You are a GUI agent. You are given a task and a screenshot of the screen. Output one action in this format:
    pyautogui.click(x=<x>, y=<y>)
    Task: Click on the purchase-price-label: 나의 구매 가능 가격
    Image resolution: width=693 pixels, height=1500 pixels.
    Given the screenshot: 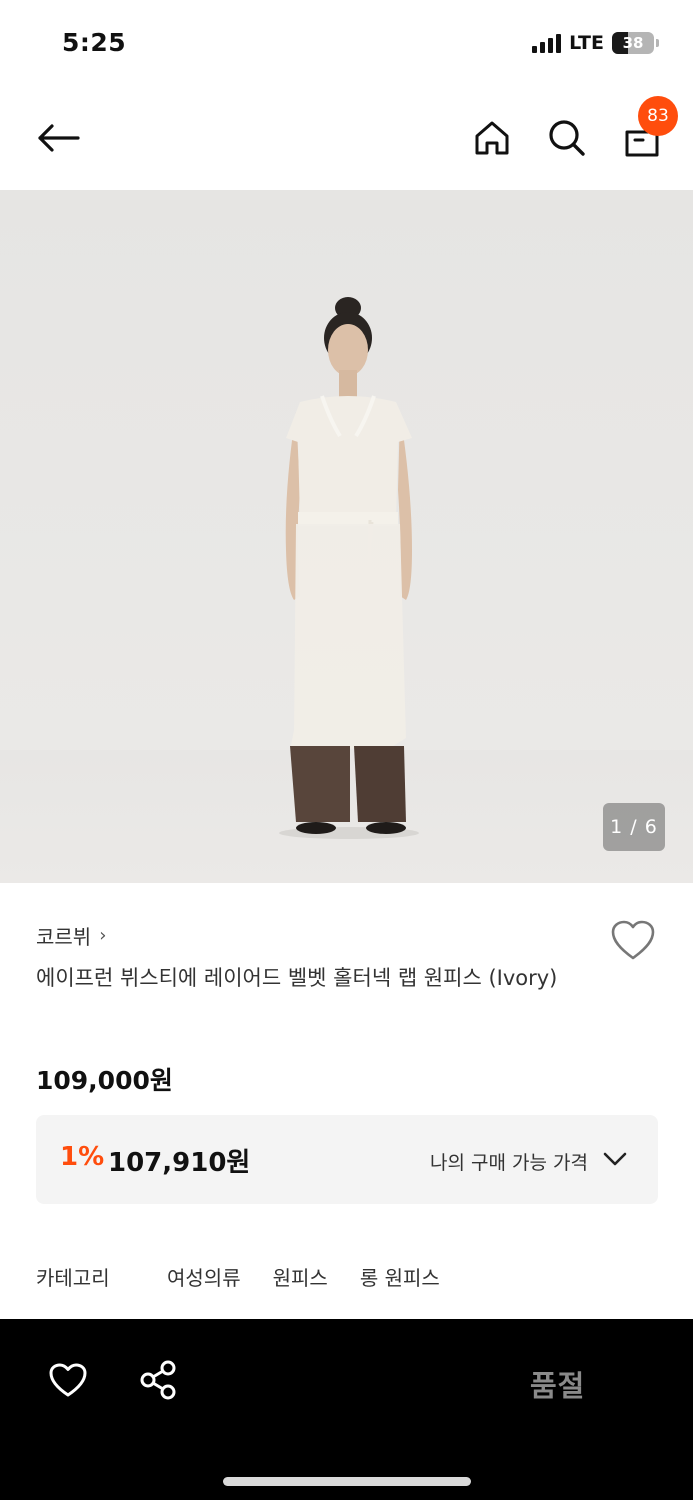 What is the action you would take?
    pyautogui.click(x=509, y=1163)
    